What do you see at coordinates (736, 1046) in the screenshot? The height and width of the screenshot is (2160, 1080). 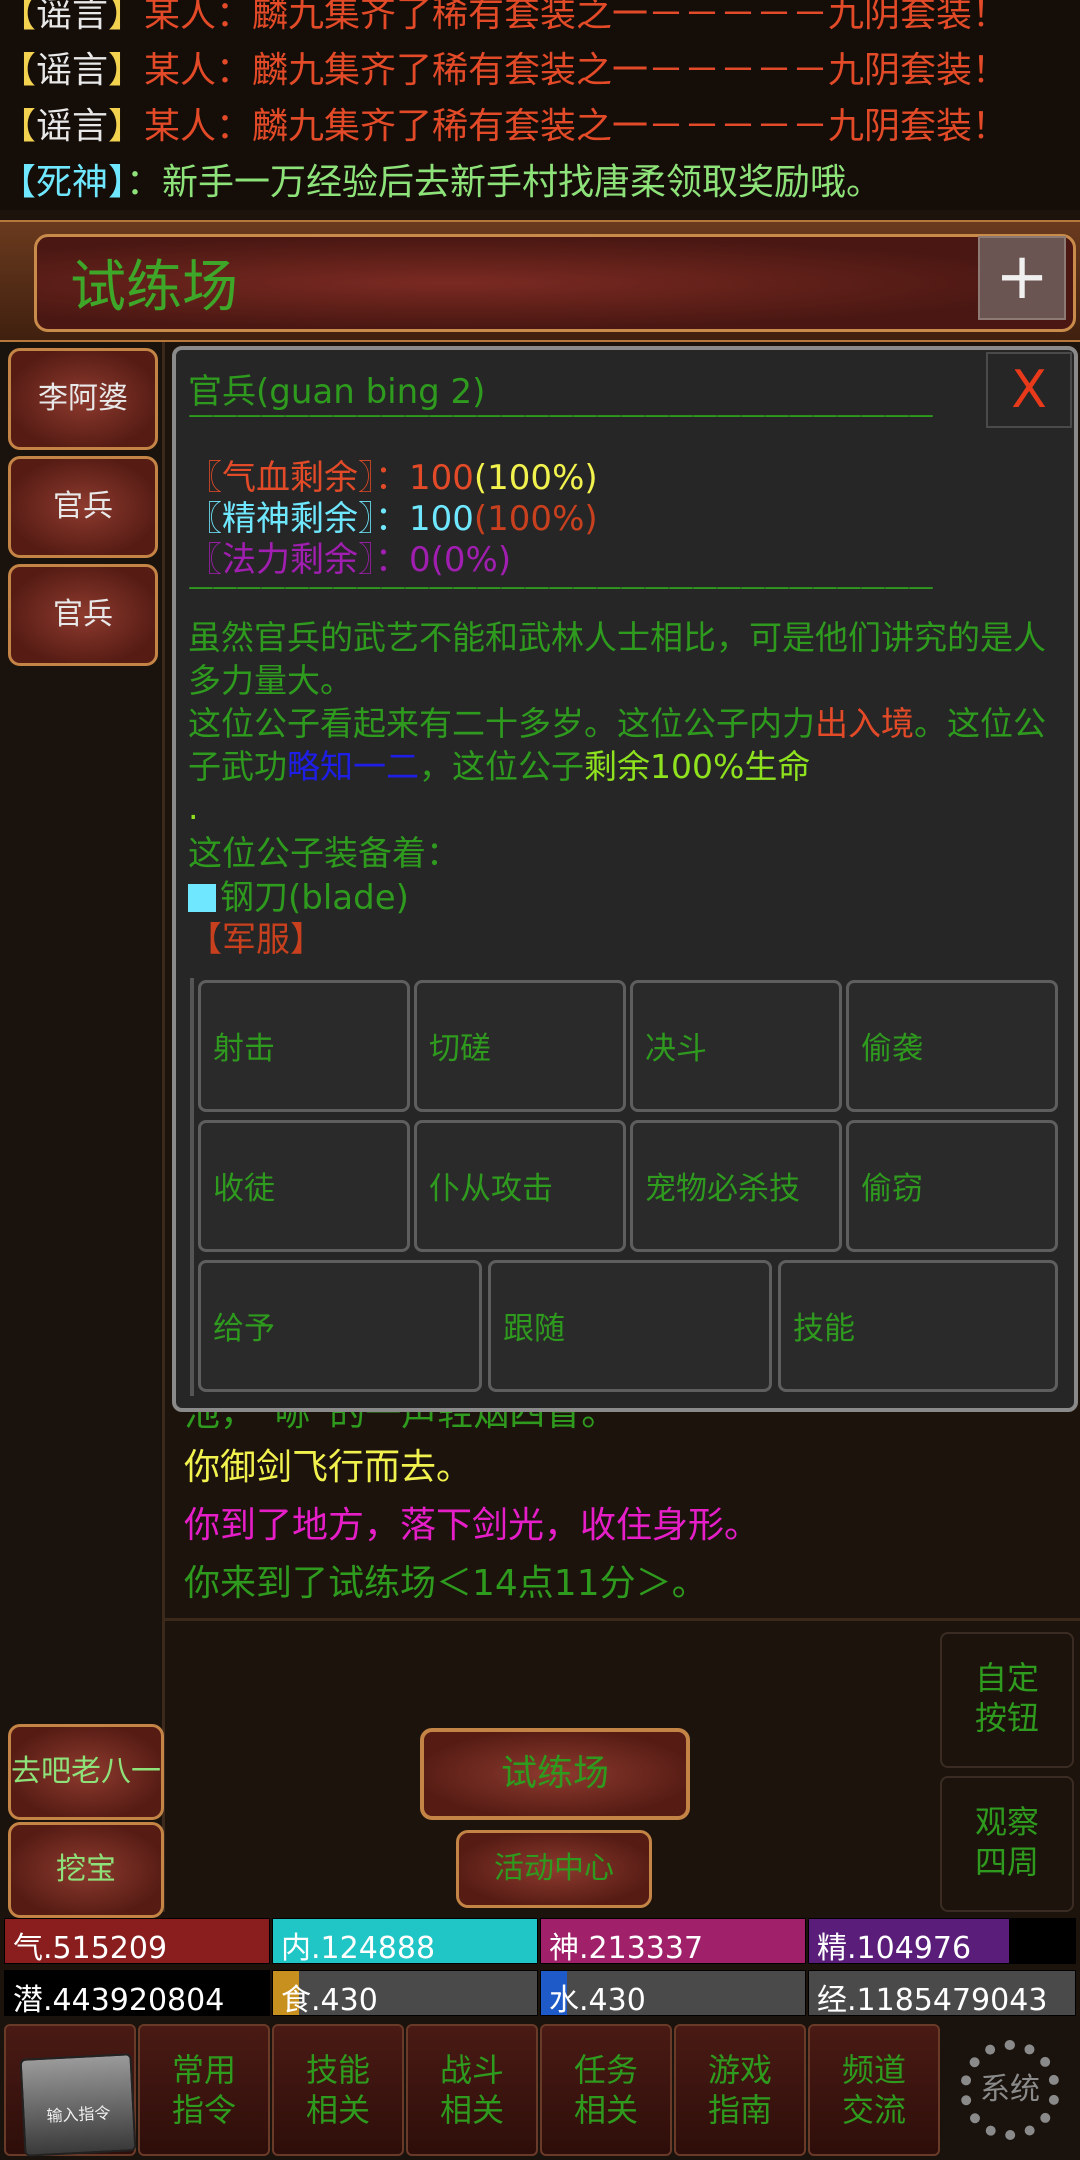 I see `action-button: 决斗` at bounding box center [736, 1046].